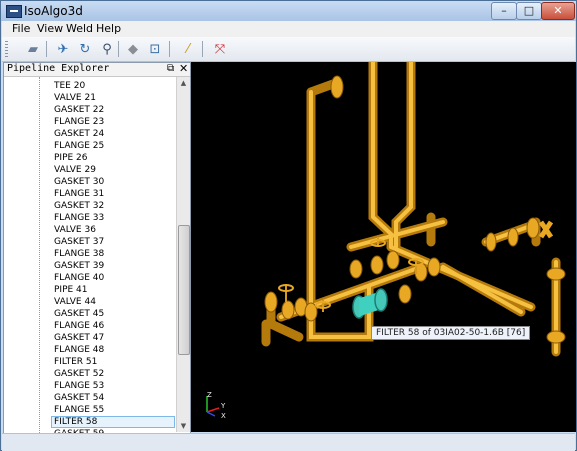 This screenshot has height=451, width=577. I want to click on tree-item: FLANGE 31, so click(90, 194).